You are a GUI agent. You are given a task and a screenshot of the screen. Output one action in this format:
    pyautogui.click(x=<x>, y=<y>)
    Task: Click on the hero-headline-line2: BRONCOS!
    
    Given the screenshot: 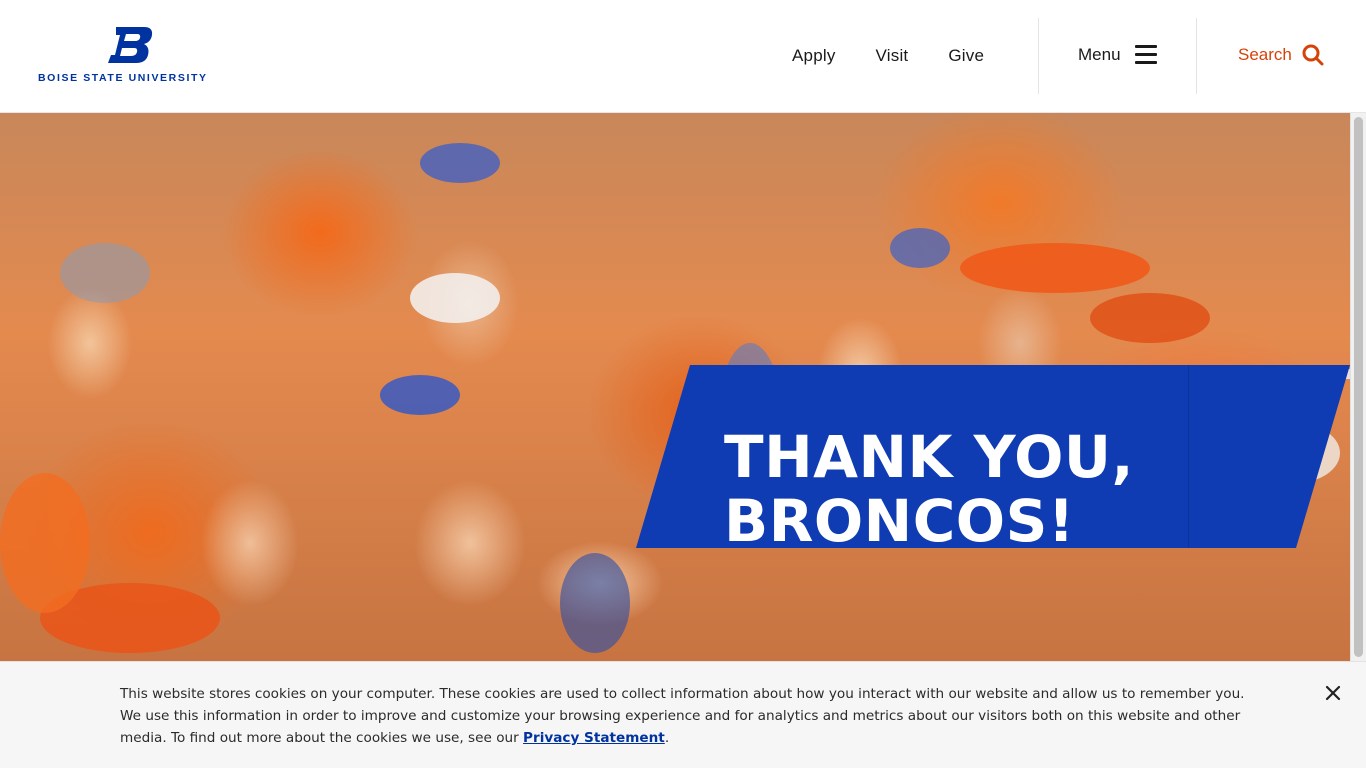 What is the action you would take?
    pyautogui.click(x=899, y=521)
    